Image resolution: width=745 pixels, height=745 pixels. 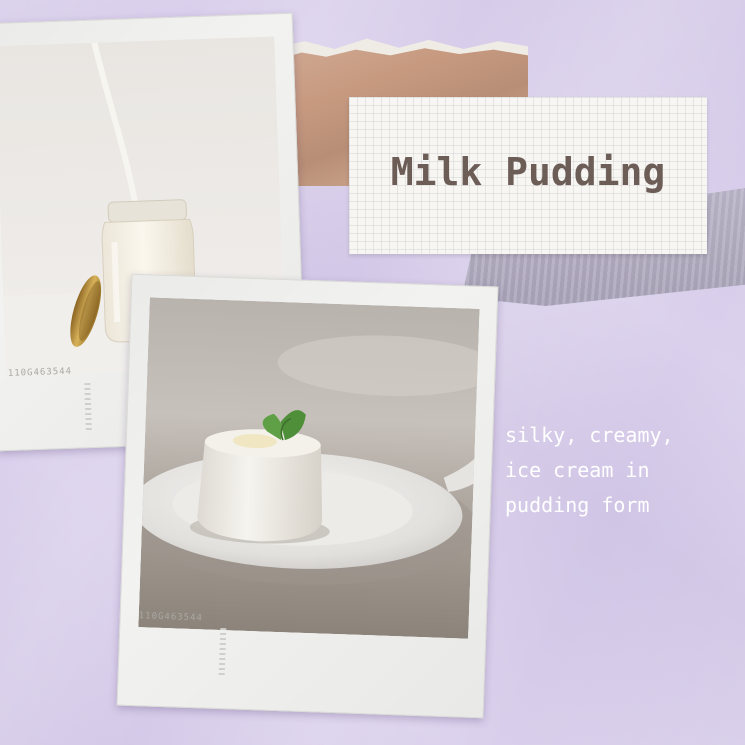 What do you see at coordinates (577, 505) in the screenshot?
I see `tagline-line: pudding form` at bounding box center [577, 505].